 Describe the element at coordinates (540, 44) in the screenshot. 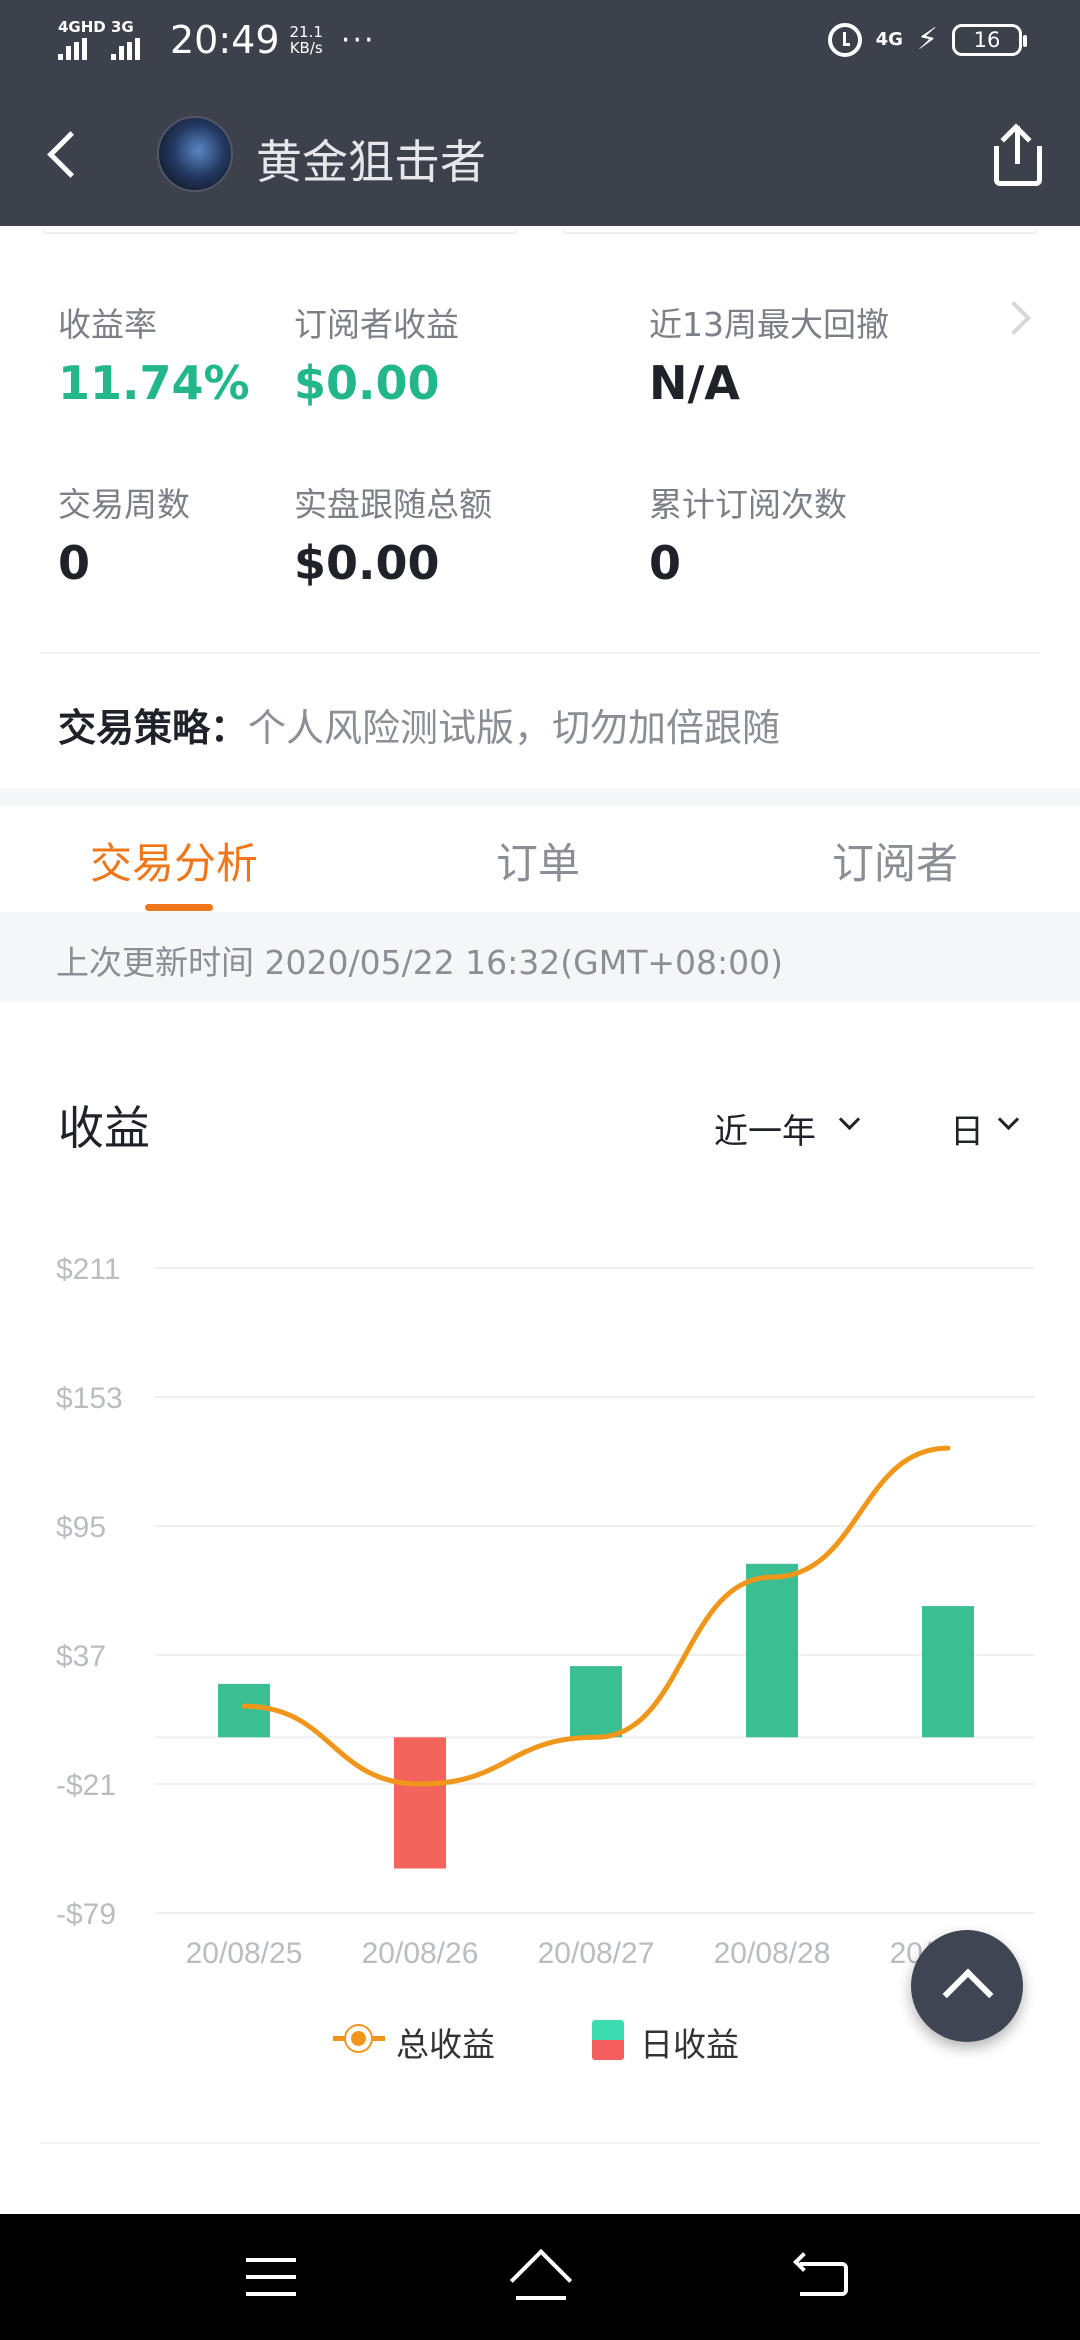

I see `status-bar: 4GHD 3G 20:49 21.1 KB/s ··· 4G ⚡ 16` at that location.